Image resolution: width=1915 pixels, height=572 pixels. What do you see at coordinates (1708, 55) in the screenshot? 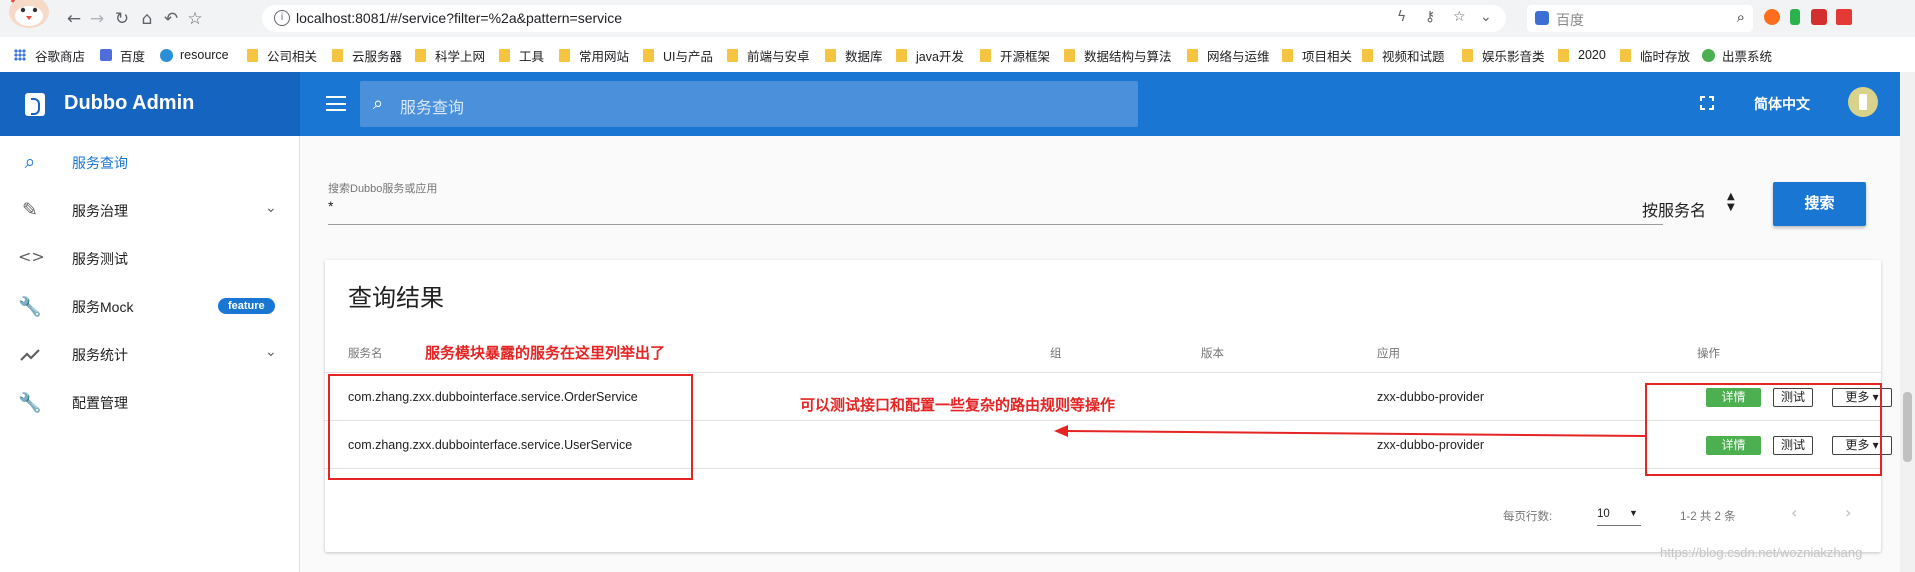
I see `globe-icon` at bounding box center [1708, 55].